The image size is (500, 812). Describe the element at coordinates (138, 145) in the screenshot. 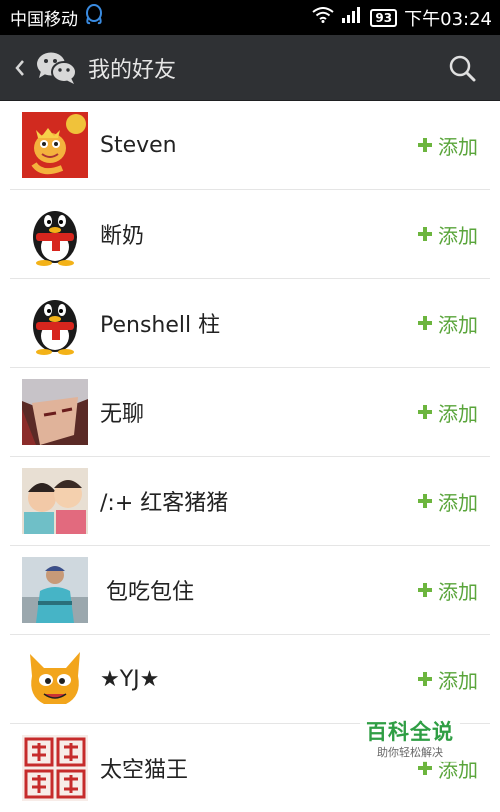

I see `friend-name: Steven` at that location.